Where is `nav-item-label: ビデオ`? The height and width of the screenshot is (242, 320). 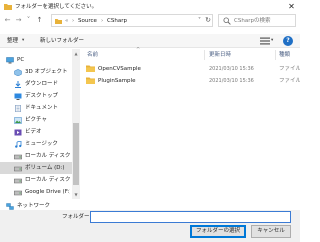 nav-item-label: ビデオ is located at coordinates (33, 132).